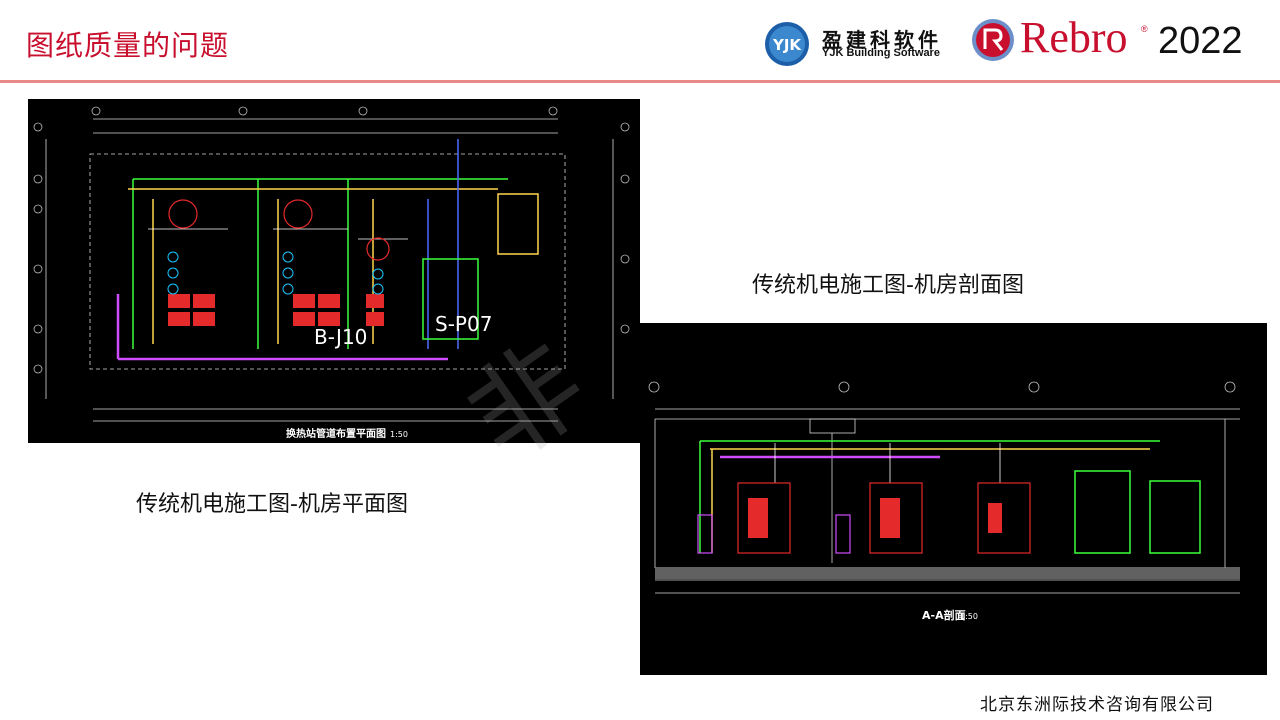 The width and height of the screenshot is (1280, 720). What do you see at coordinates (399, 434) in the screenshot?
I see `plan-scale: 1:50` at bounding box center [399, 434].